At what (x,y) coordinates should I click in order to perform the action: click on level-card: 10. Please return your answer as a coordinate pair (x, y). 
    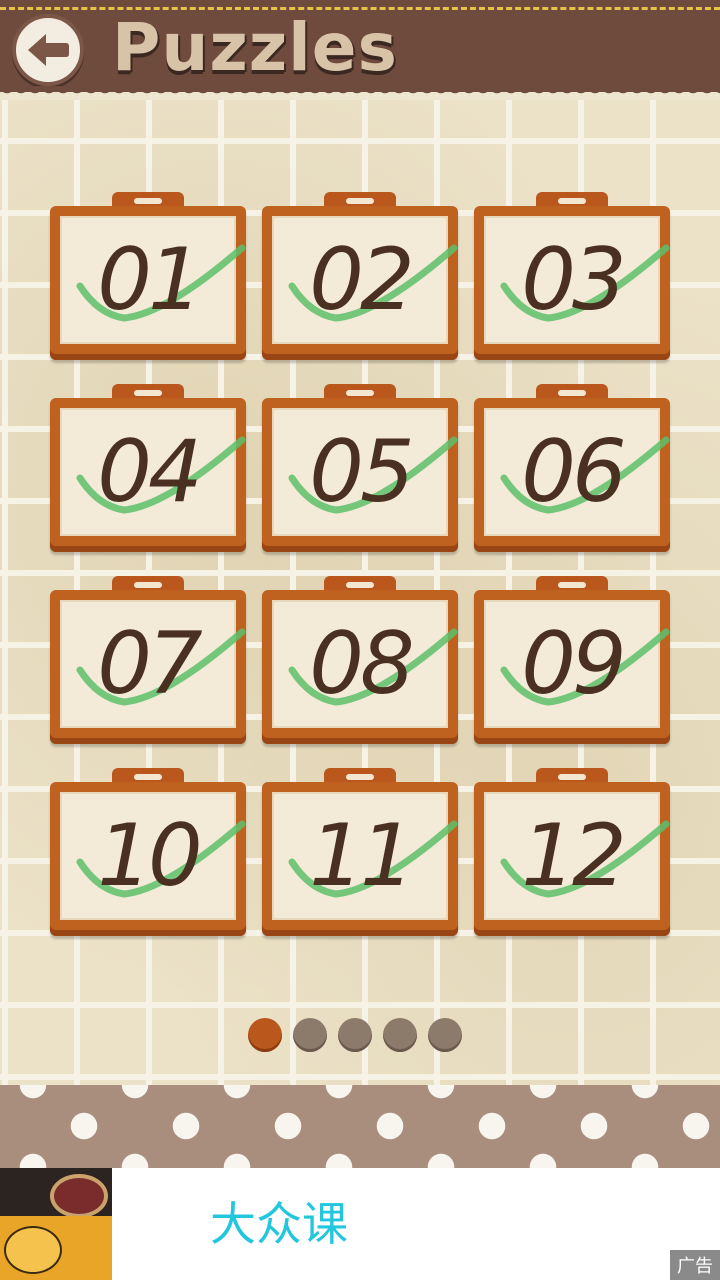
    Looking at the image, I should click on (148, 852).